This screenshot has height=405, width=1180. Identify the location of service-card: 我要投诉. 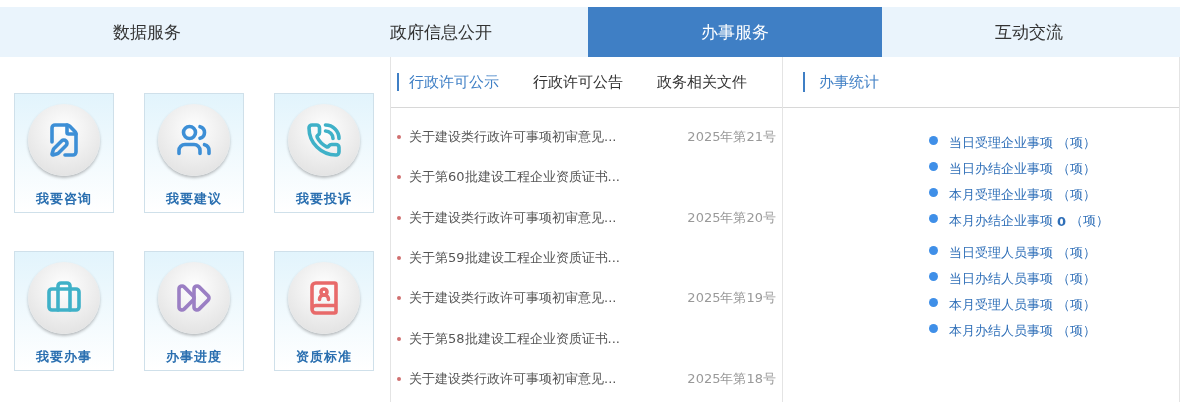
(324, 153).